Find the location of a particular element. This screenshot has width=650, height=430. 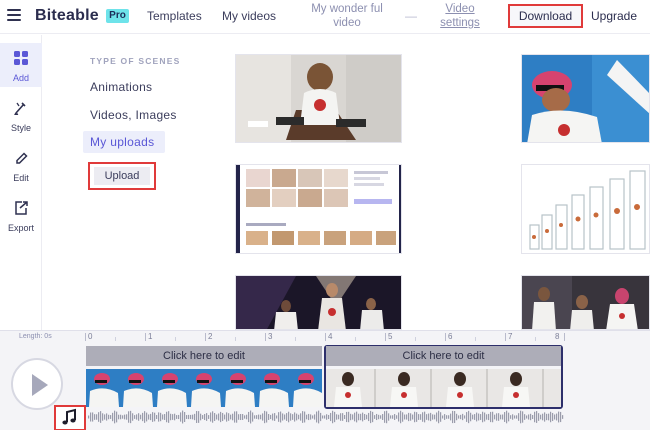

media-thumbnail-test-tubes-row is located at coordinates (585, 209).